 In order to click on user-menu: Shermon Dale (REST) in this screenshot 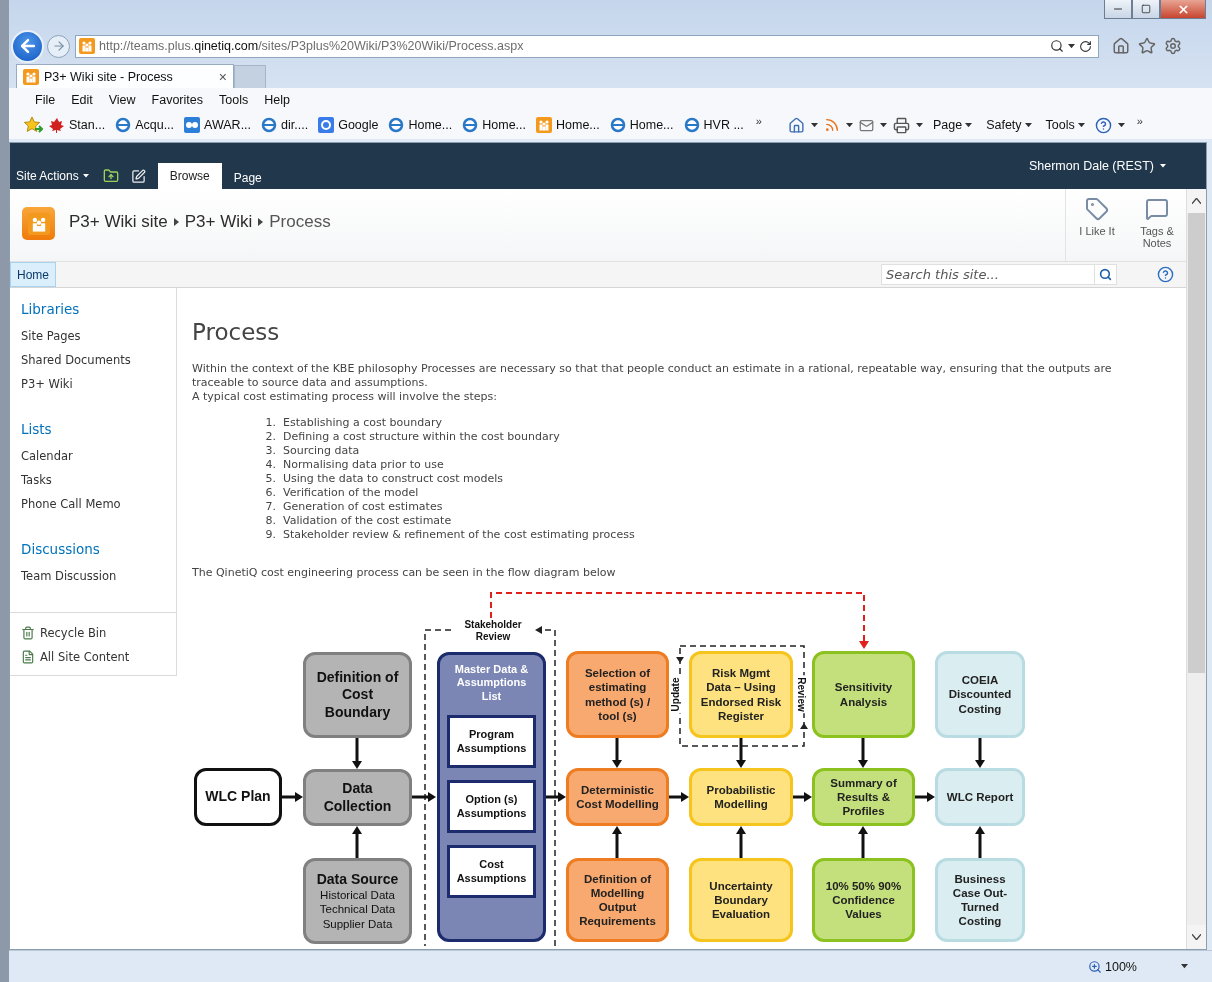, I will do `click(1097, 166)`.